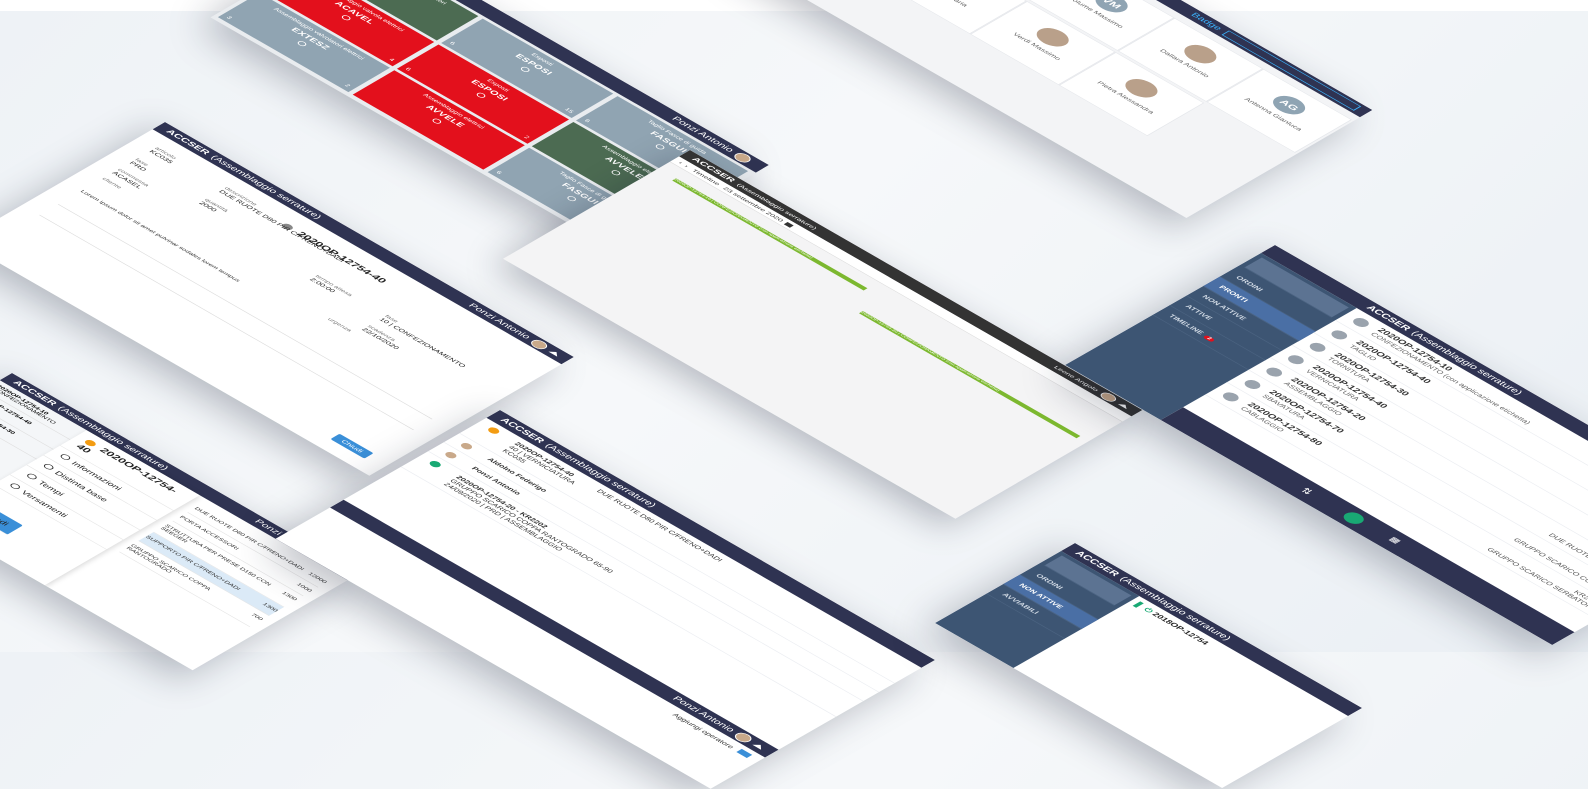 This screenshot has height=789, width=1588. What do you see at coordinates (1307, 491) in the screenshot?
I see `sort-icon: ⇅` at bounding box center [1307, 491].